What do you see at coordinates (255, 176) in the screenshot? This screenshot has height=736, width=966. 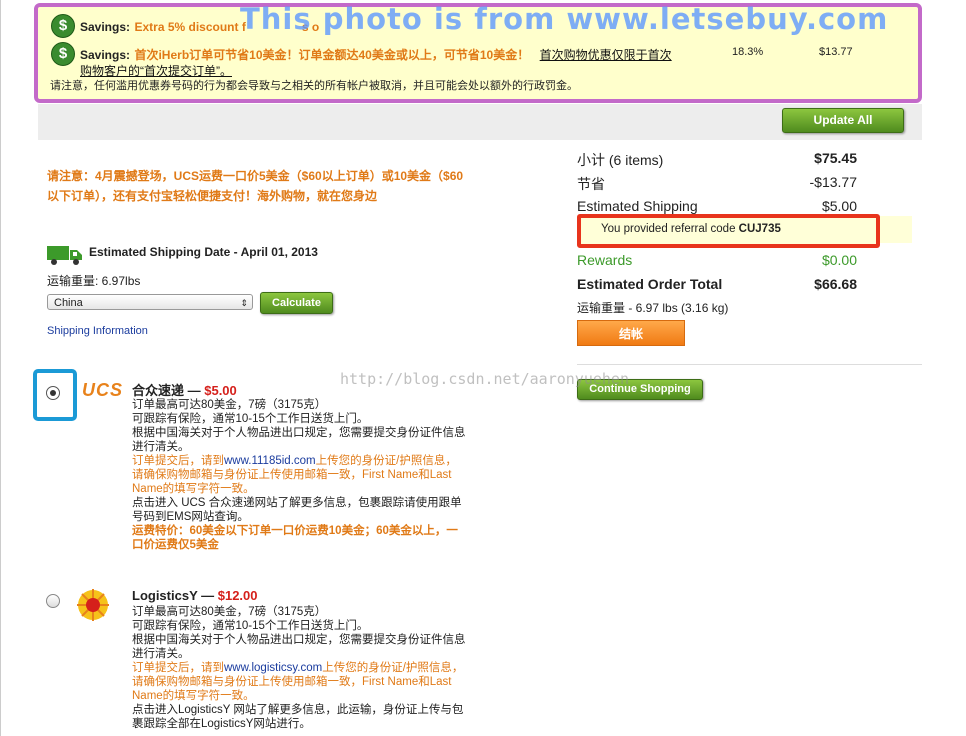 I see `ucs-notice-line-1: 请注意：4月震撼登场，UCS运费一口价5美金（$60以上订单）或10美金（$60` at bounding box center [255, 176].